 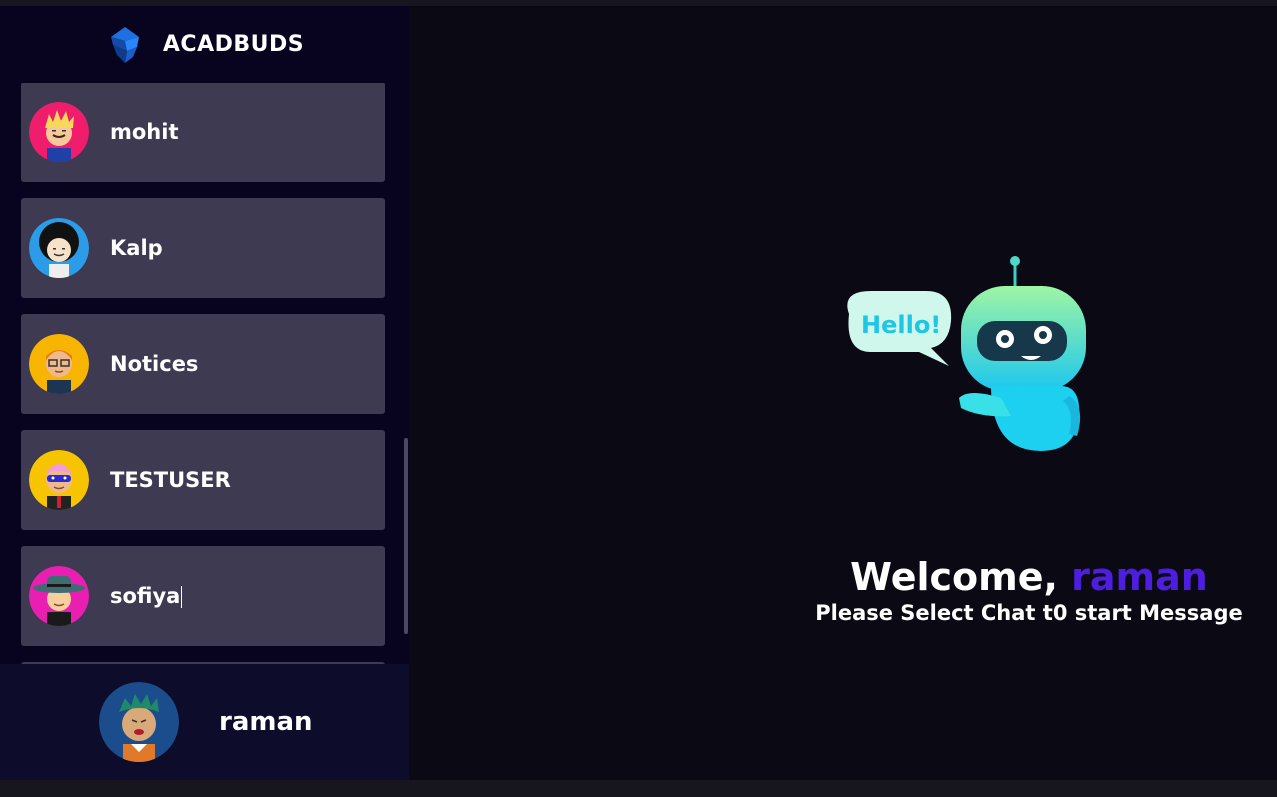 I want to click on brand-name: ACADBUDS, so click(x=233, y=44).